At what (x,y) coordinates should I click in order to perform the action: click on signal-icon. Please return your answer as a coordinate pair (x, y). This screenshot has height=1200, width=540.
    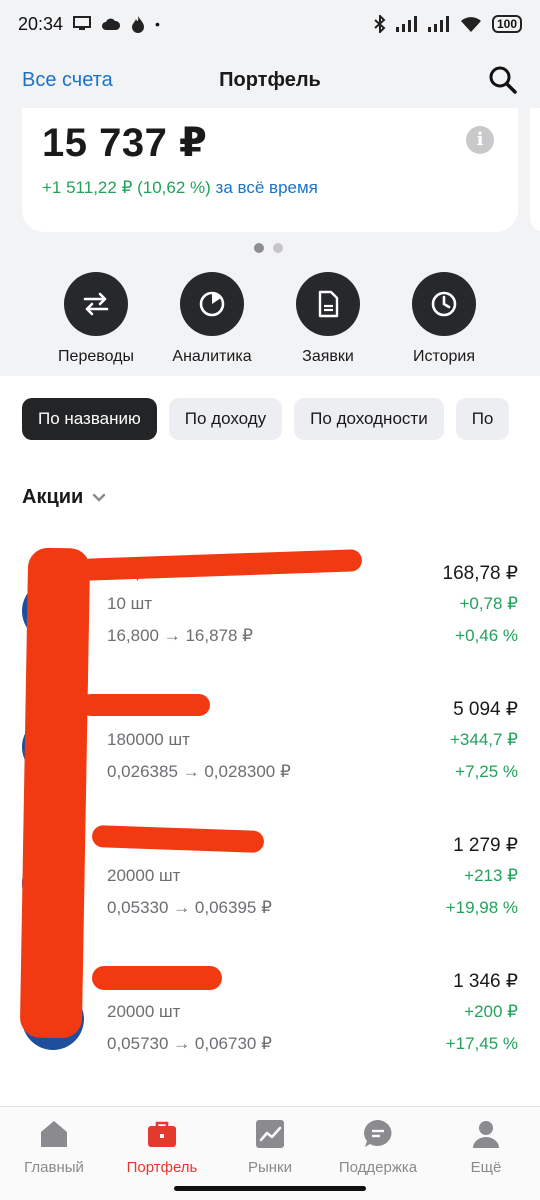
    Looking at the image, I should click on (406, 24).